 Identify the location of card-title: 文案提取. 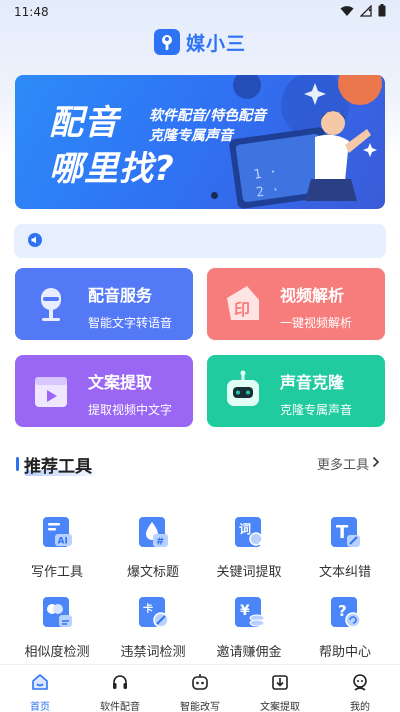
(120, 382).